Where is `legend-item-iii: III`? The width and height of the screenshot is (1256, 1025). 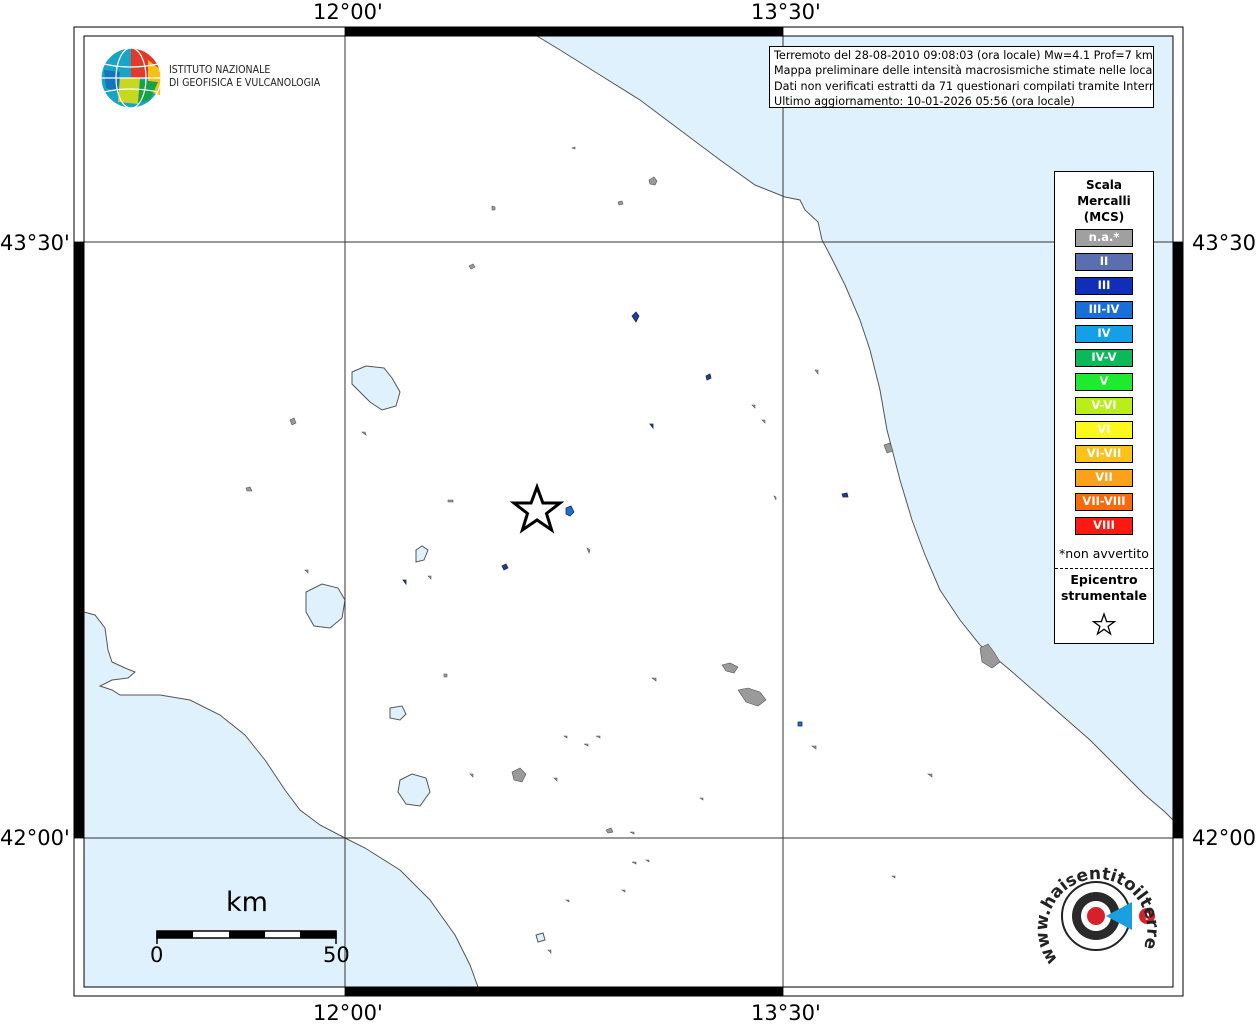
legend-item-iii: III is located at coordinates (1104, 286).